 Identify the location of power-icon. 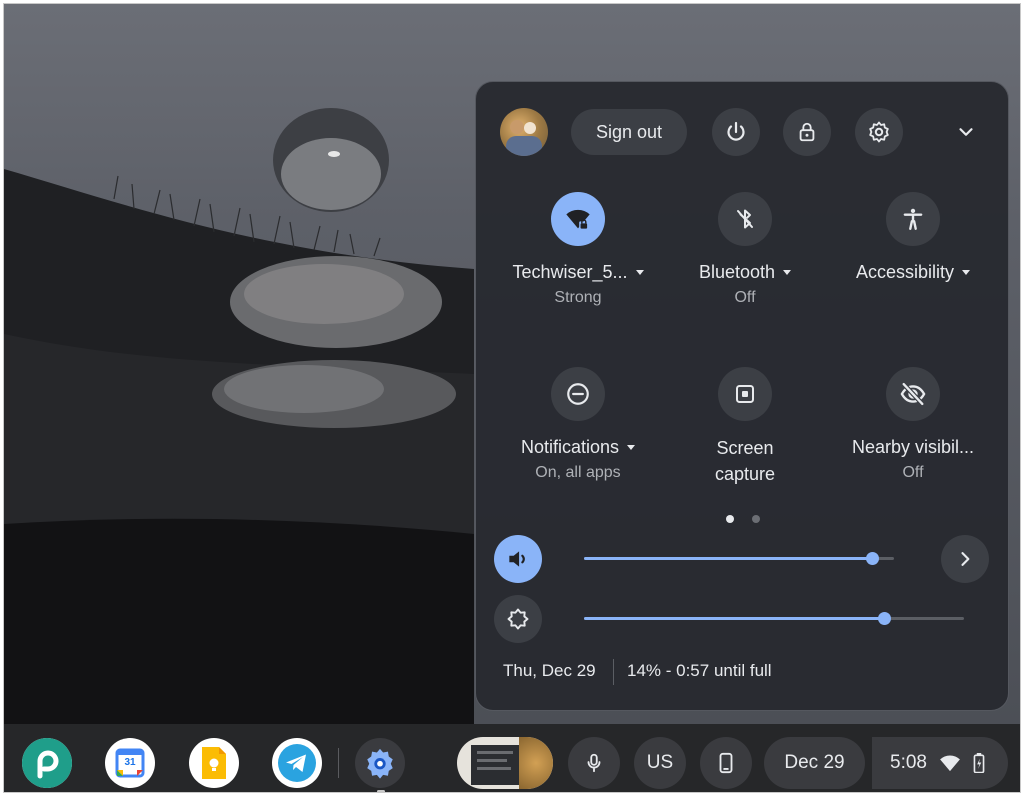
(736, 131).